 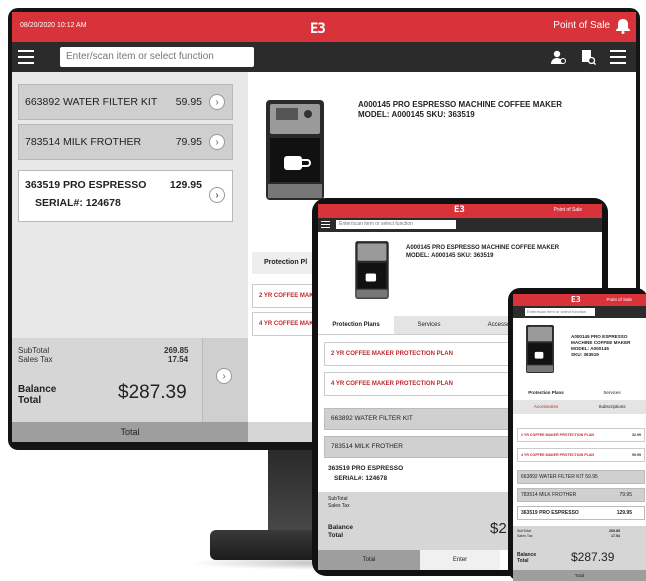 I want to click on cart-line-item: 783514 MILK FROTHER 79.95 ›, so click(x=125, y=142).